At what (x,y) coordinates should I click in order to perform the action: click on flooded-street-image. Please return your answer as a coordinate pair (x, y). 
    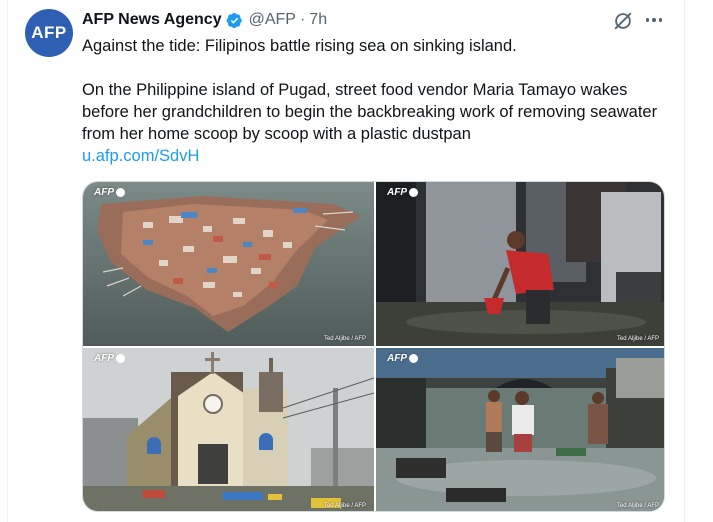
    Looking at the image, I should click on (520, 429).